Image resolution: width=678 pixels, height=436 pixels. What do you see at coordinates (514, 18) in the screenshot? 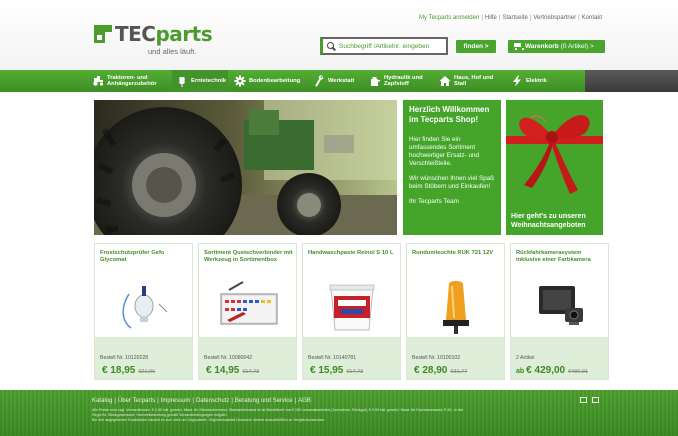
I see `home-link: Startseite` at bounding box center [514, 18].